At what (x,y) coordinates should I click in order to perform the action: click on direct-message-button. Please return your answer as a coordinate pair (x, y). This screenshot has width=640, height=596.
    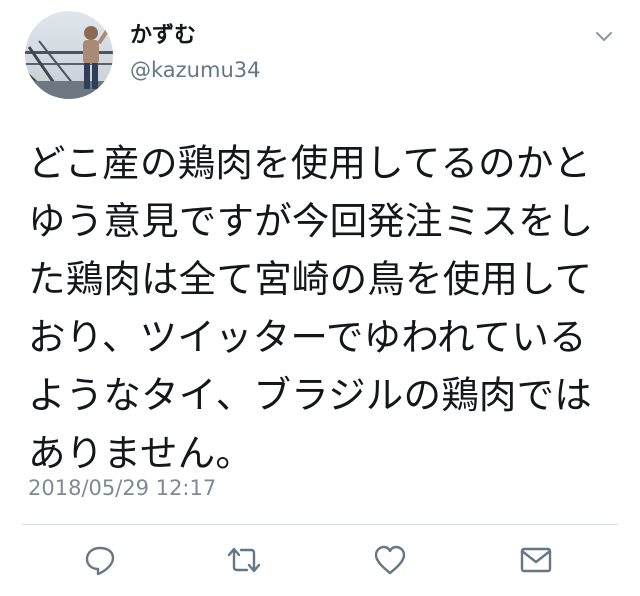
    Looking at the image, I should click on (536, 560).